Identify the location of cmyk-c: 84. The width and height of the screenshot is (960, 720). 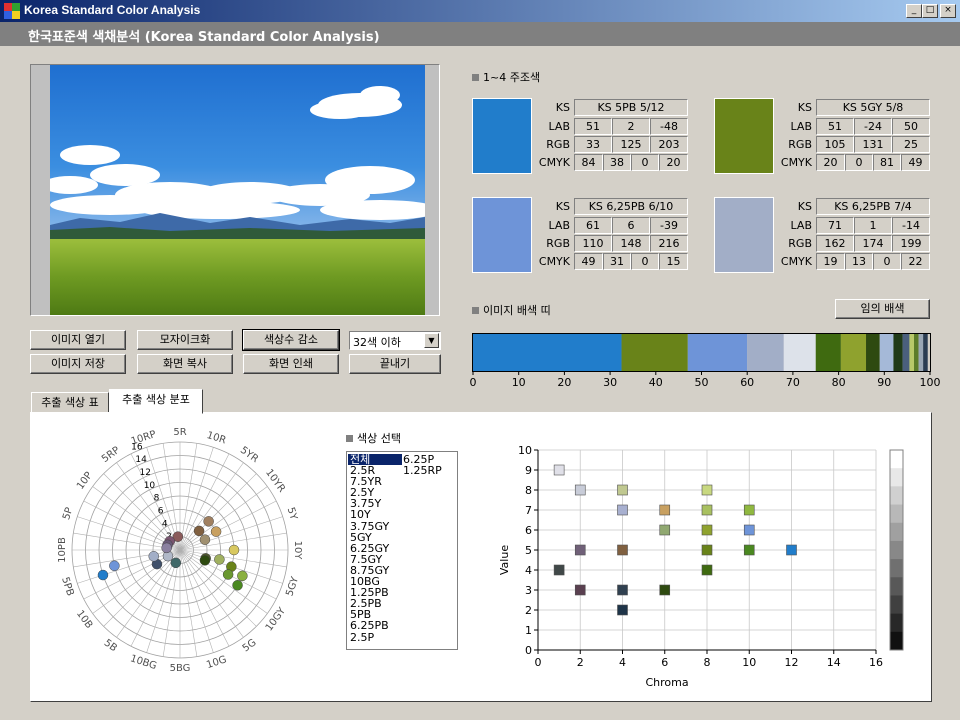
(588, 162).